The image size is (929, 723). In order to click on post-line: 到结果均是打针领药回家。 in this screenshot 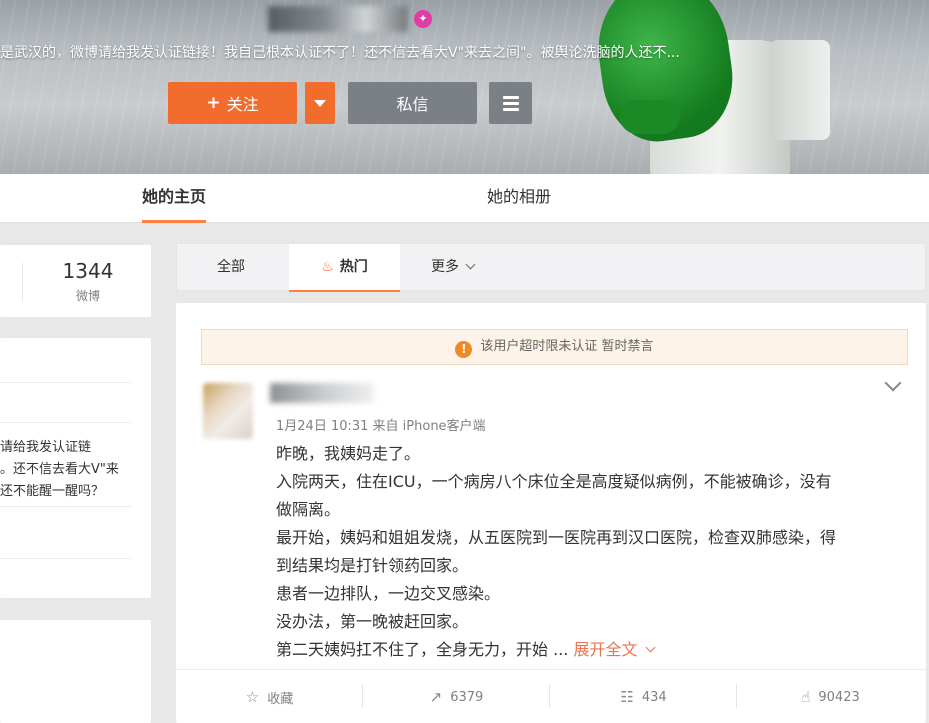, I will do `click(372, 565)`.